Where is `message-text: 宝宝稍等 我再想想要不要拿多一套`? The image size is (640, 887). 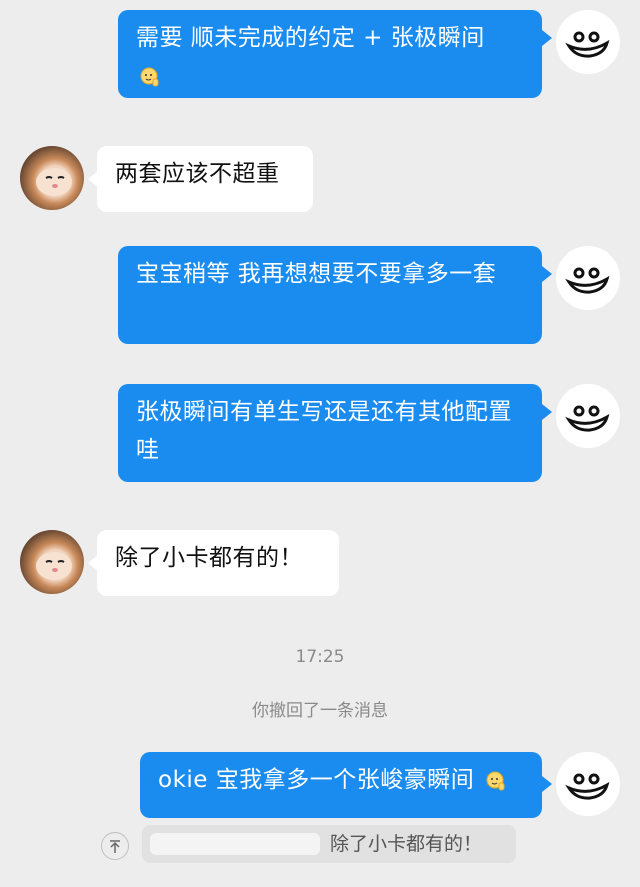
message-text: 宝宝稍等 我再想想要不要拿多一套 is located at coordinates (316, 274).